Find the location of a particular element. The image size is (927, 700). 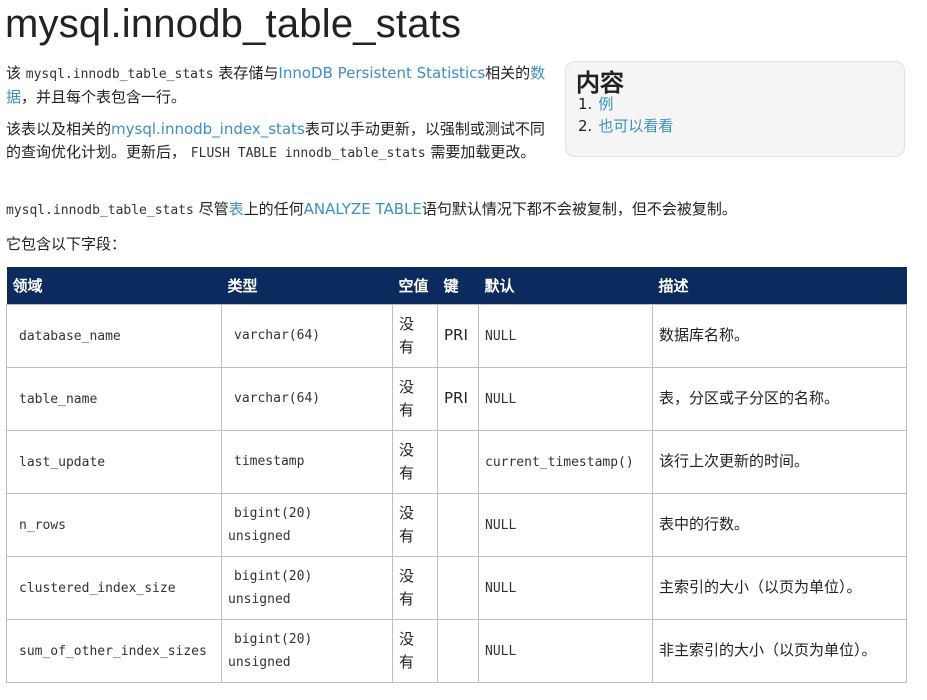

table-row: database_name varchar(64) 没有 PRI NULL 数据库名称。 is located at coordinates (456, 335).